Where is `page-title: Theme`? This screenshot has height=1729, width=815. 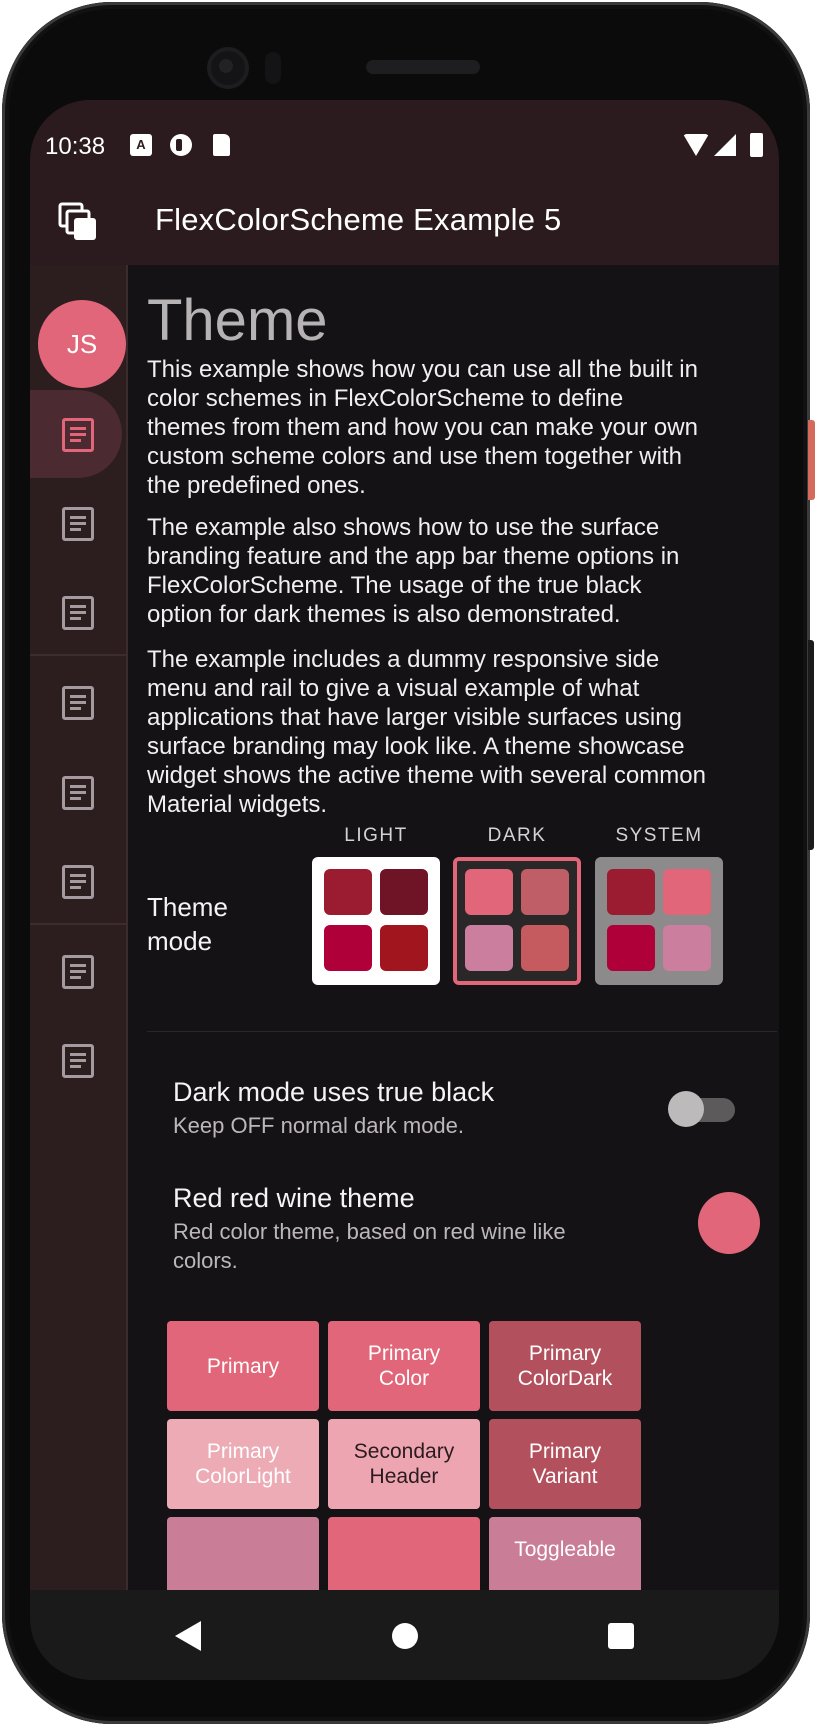 page-title: Theme is located at coordinates (237, 320).